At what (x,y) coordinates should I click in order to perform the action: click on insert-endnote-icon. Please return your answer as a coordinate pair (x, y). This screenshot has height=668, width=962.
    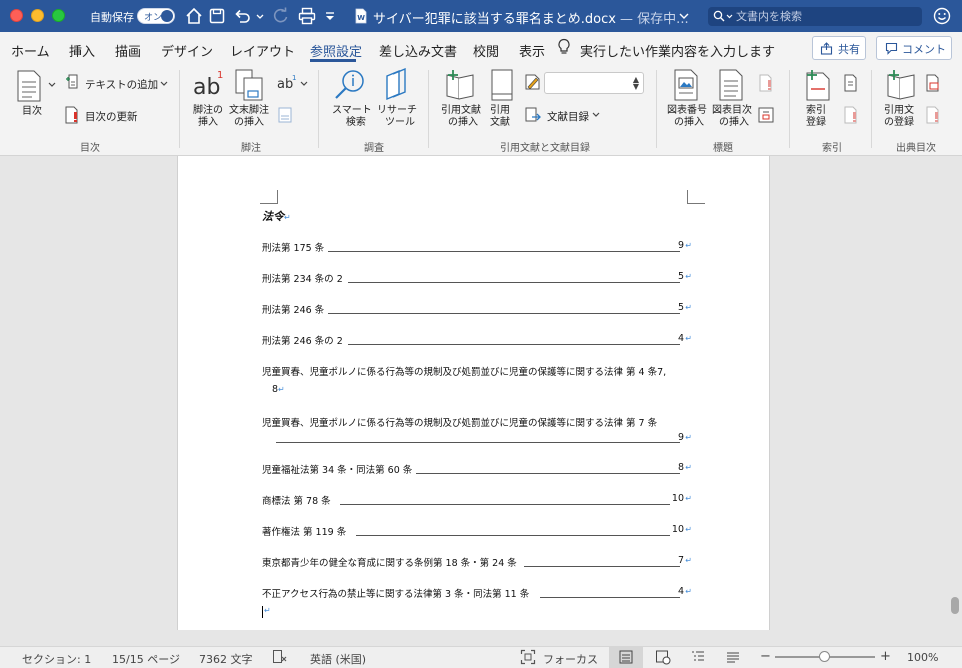
    Looking at the image, I should click on (250, 85).